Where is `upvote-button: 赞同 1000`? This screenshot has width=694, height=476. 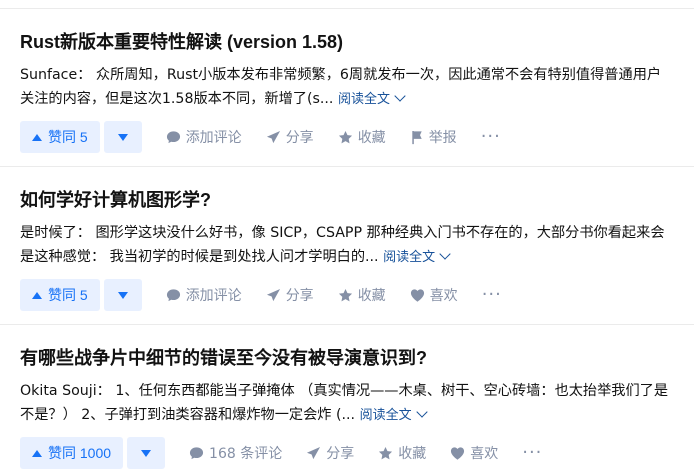
upvote-button: 赞同 1000 is located at coordinates (72, 453).